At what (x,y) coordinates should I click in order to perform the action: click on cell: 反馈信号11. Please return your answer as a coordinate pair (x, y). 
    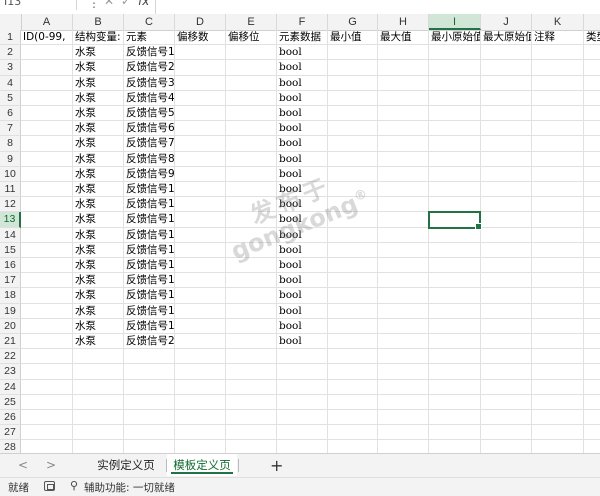
    Looking at the image, I should click on (149, 205).